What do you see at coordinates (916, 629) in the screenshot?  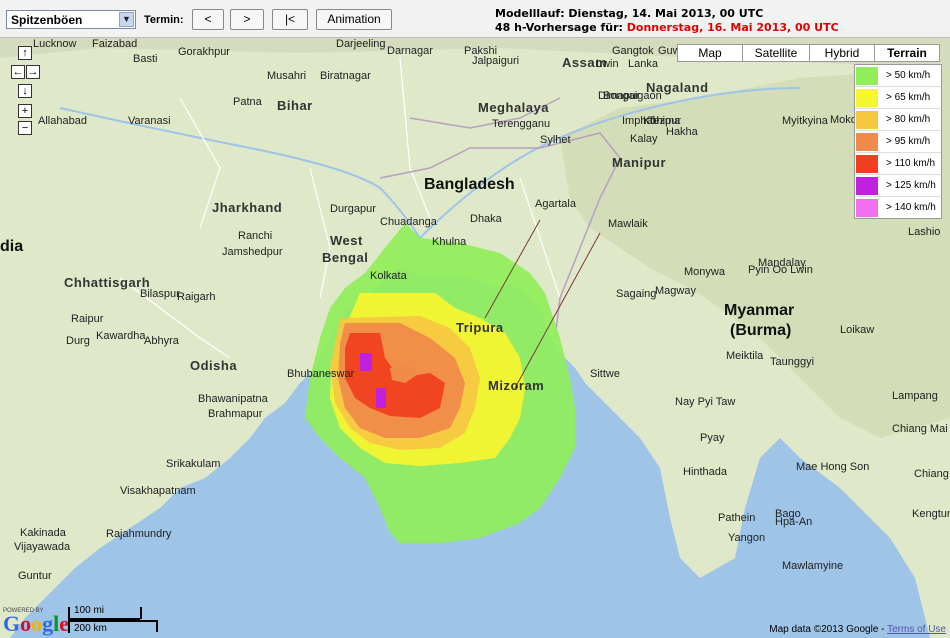 I see `terms-of-use-link: Terms of Use` at bounding box center [916, 629].